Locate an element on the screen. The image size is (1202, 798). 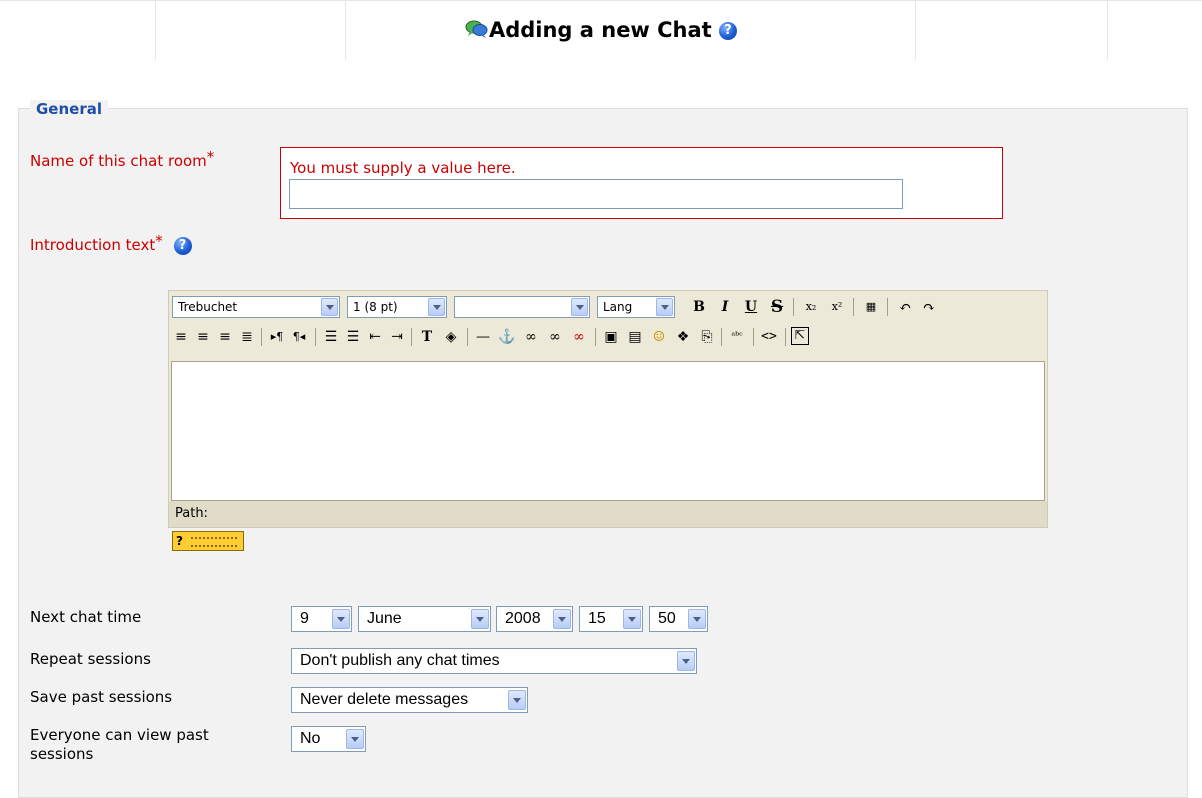
superscript-button: x² is located at coordinates (837, 307).